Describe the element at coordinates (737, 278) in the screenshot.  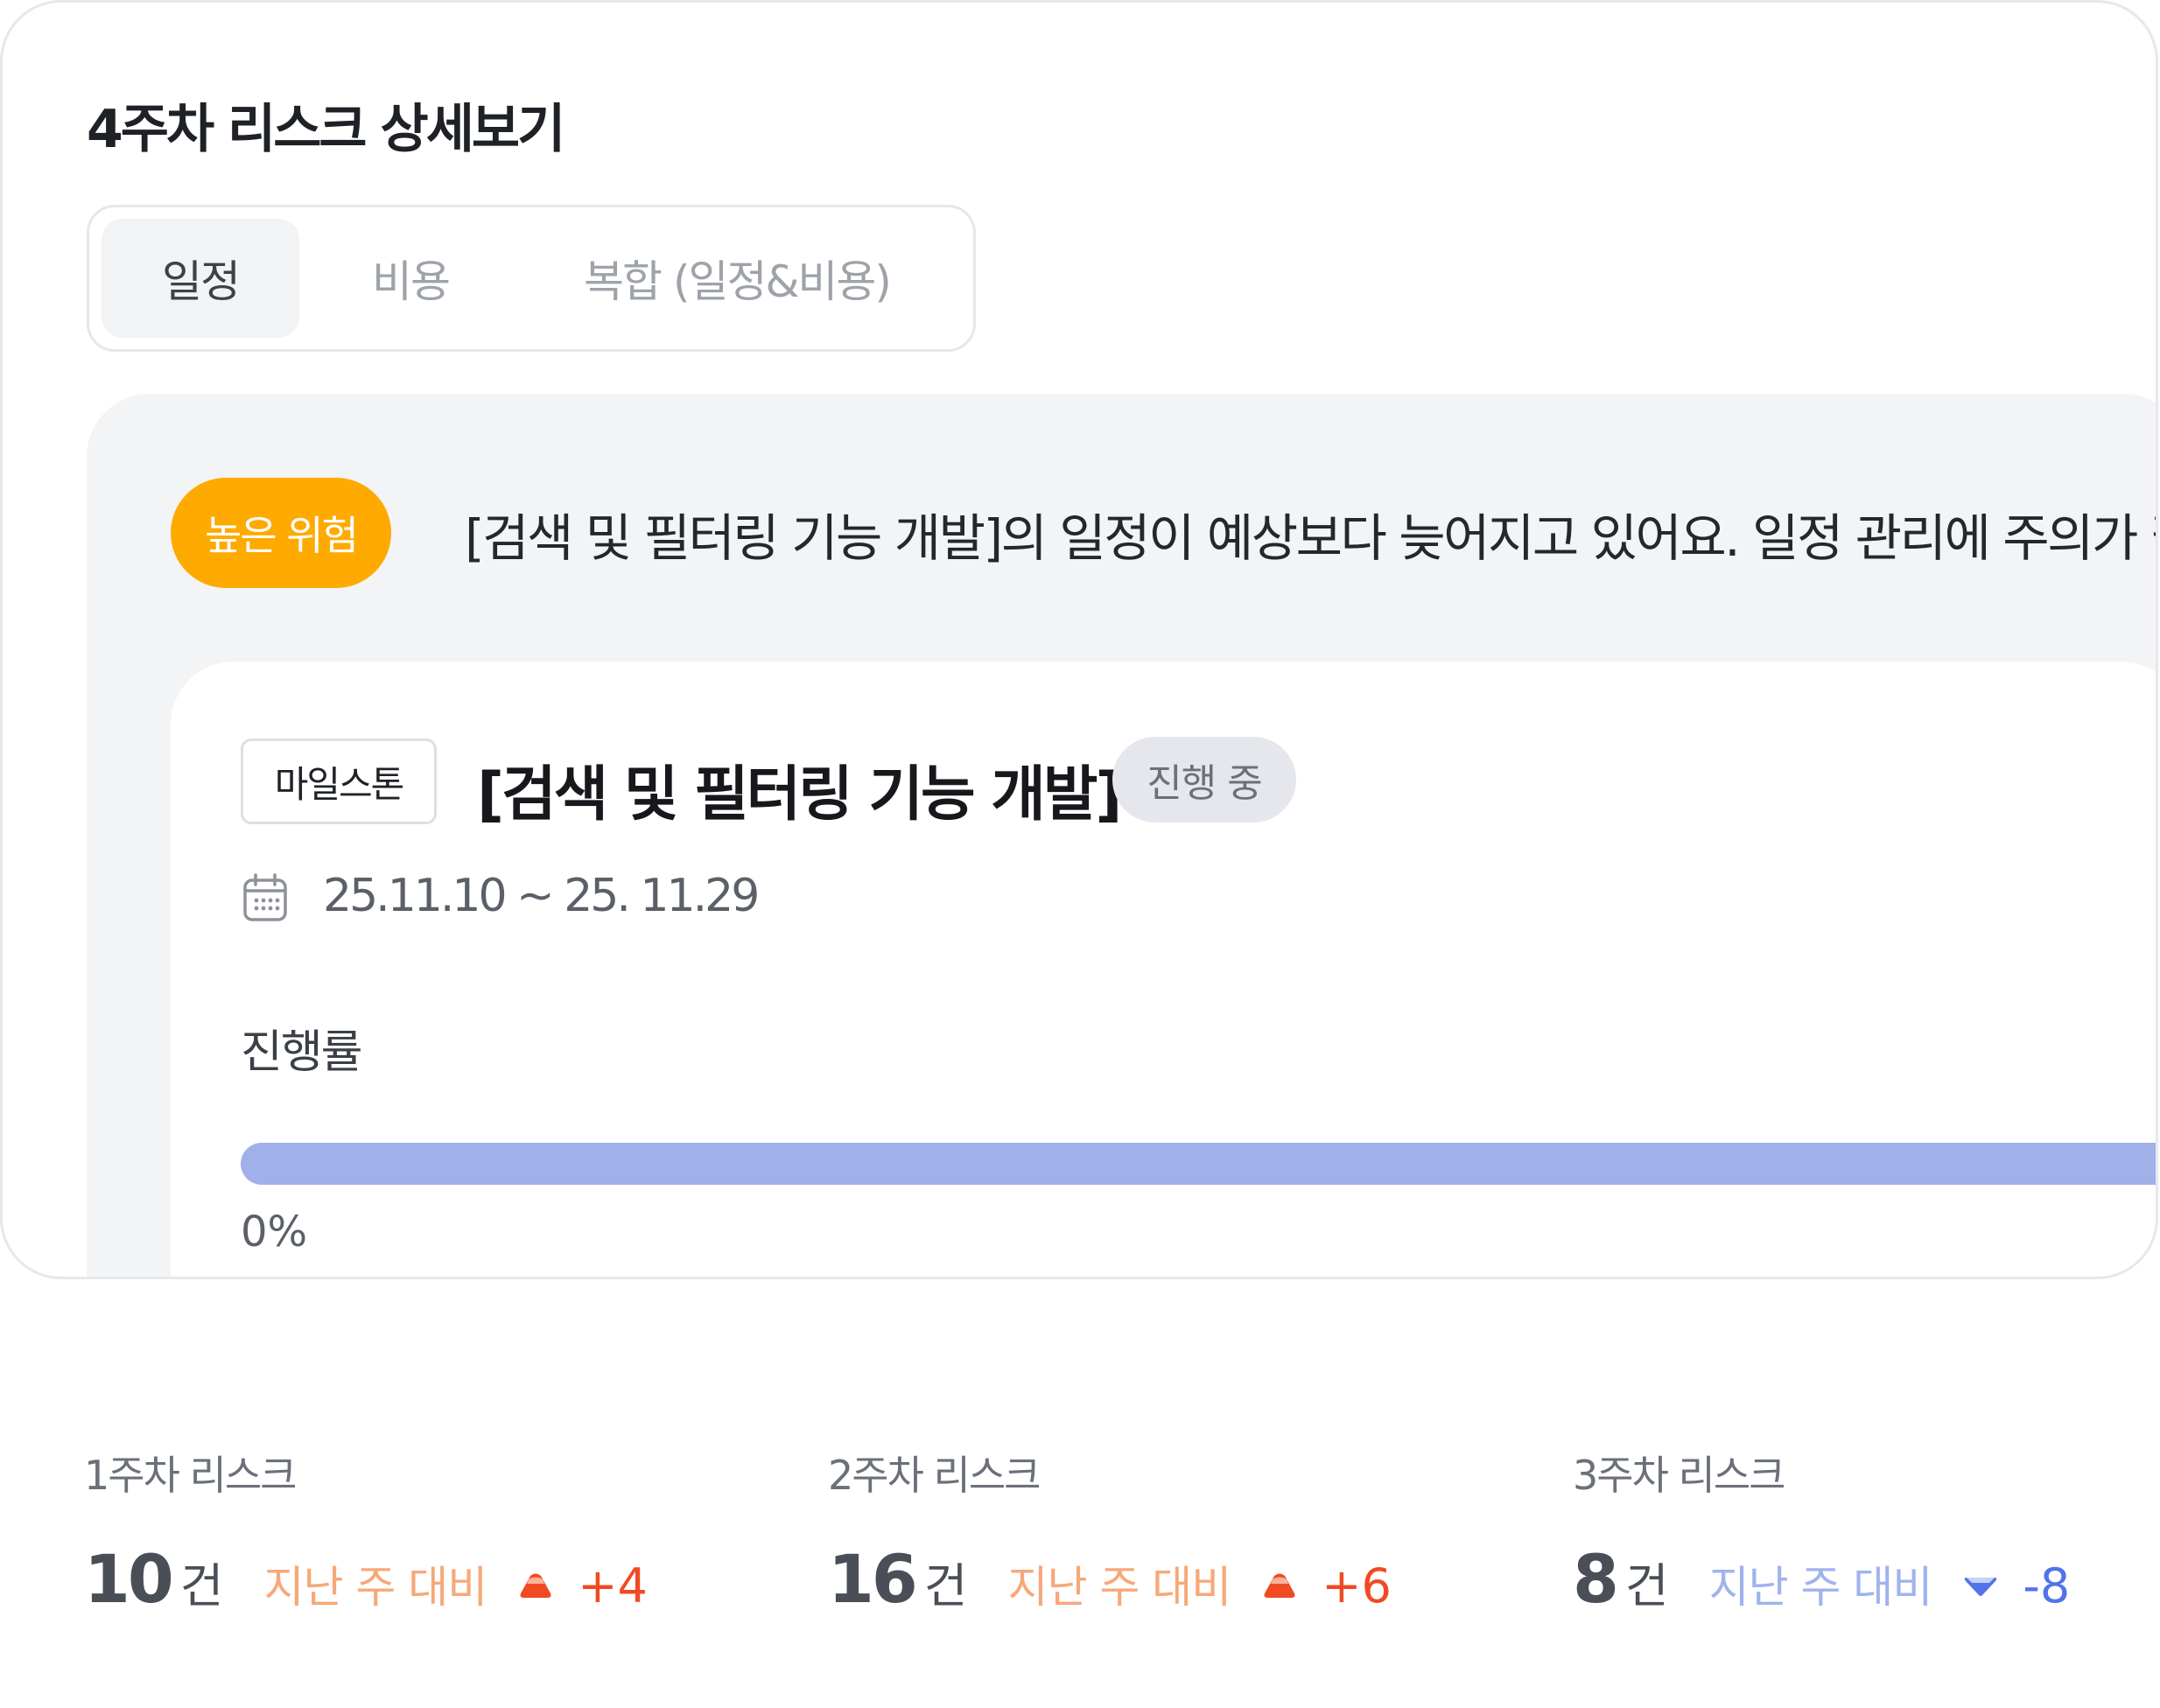
I see `tab-combined: 복합 (일정&비용)` at that location.